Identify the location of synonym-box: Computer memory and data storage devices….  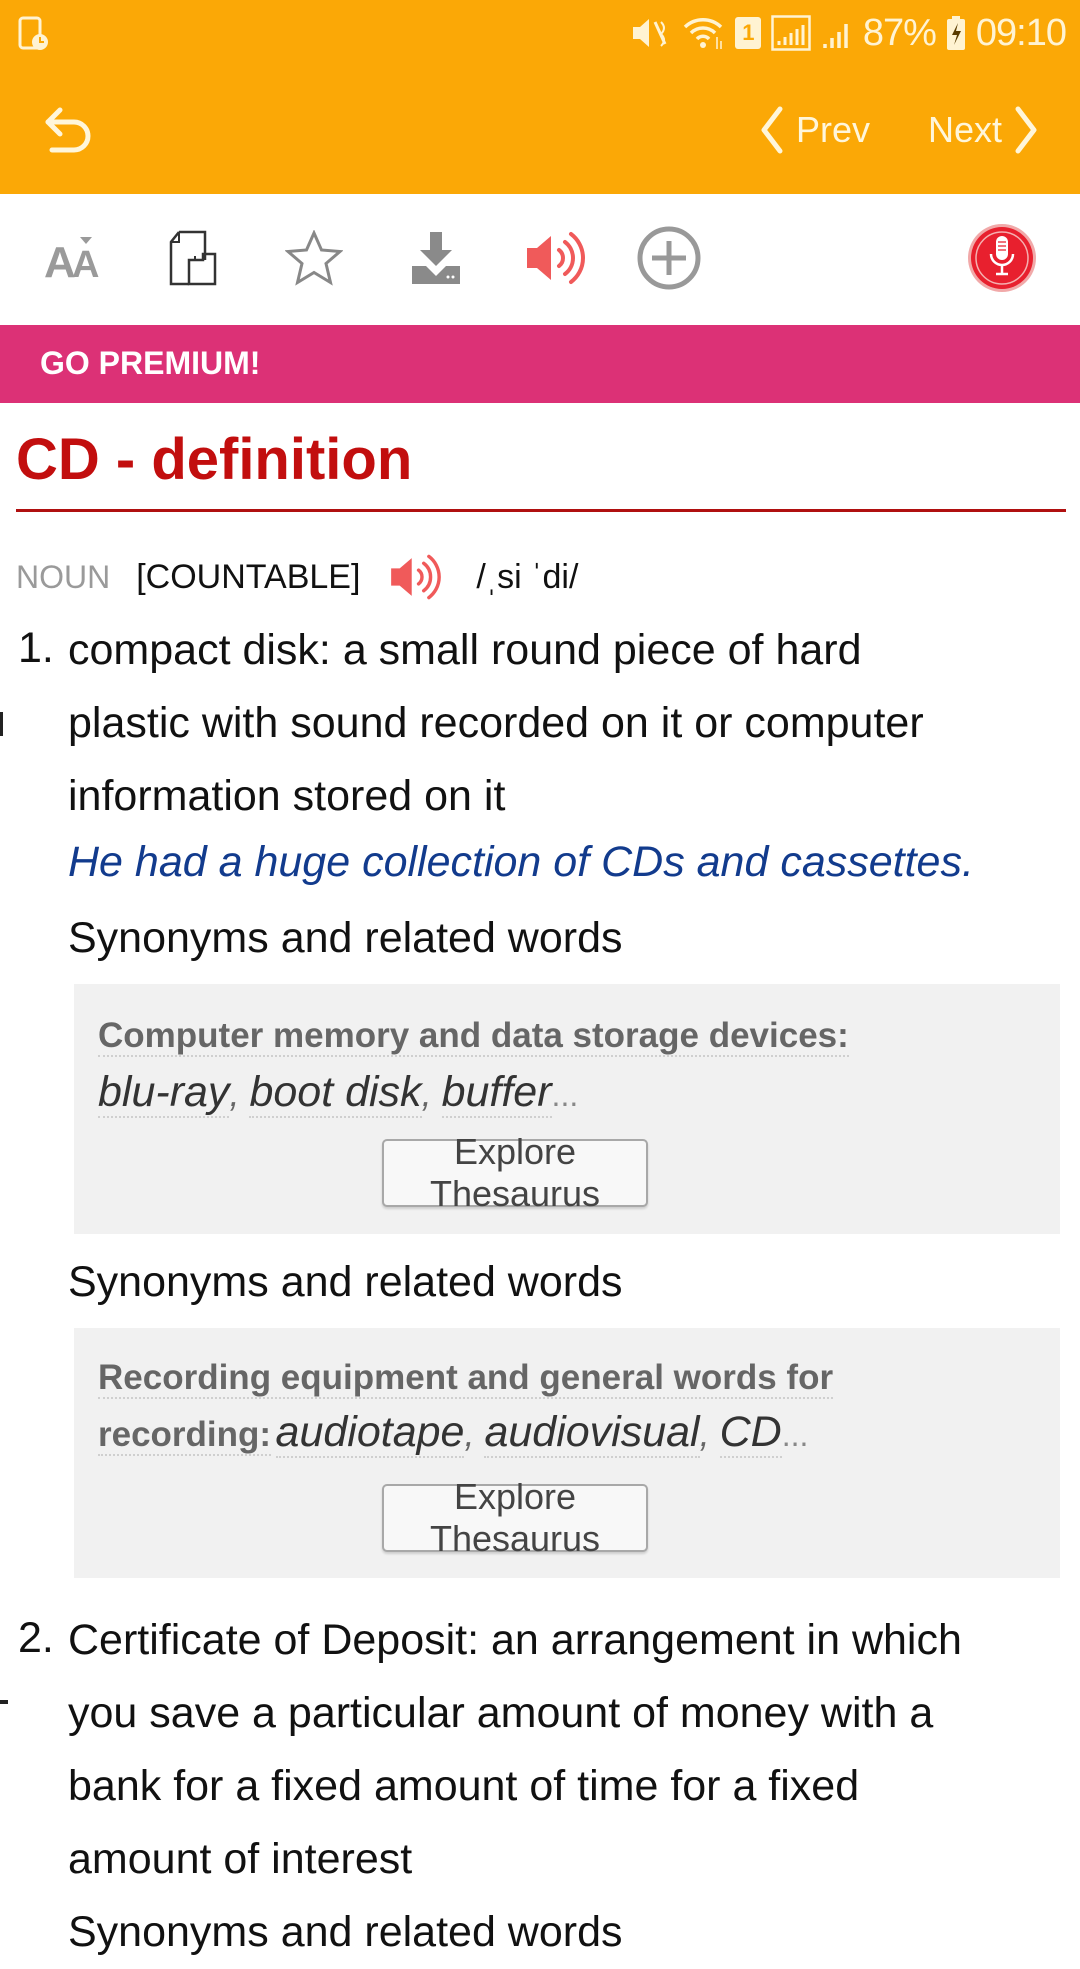
(567, 1109).